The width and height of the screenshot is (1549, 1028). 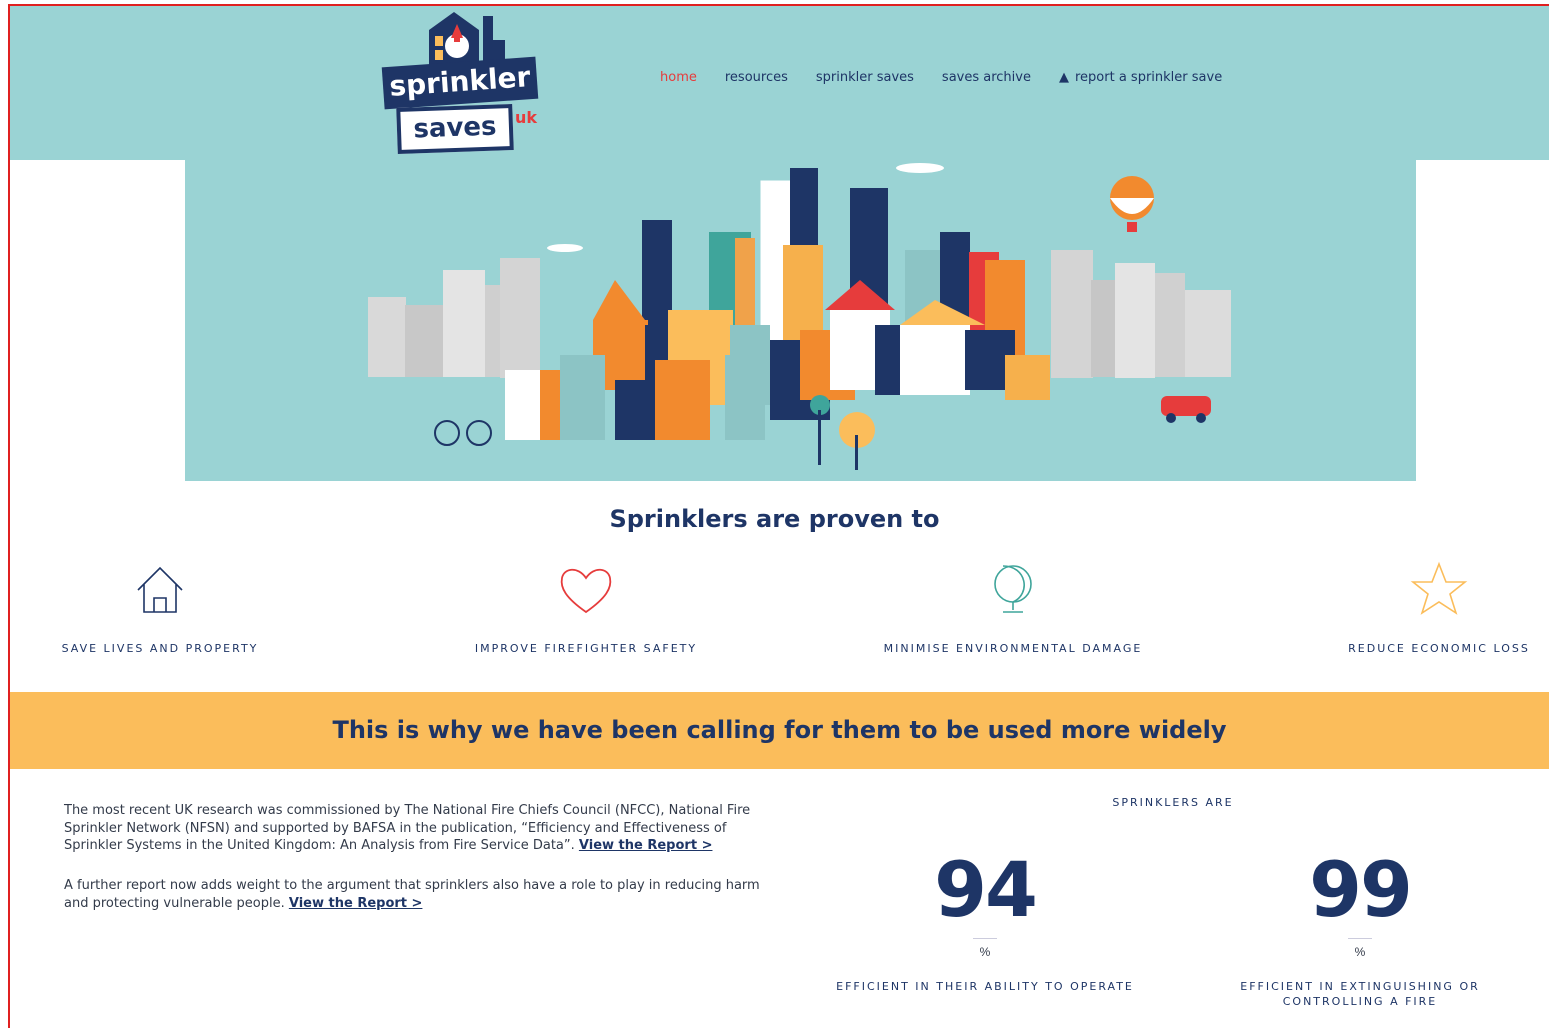 What do you see at coordinates (356, 903) in the screenshot?
I see `view-report-link-2: View the Report >` at bounding box center [356, 903].